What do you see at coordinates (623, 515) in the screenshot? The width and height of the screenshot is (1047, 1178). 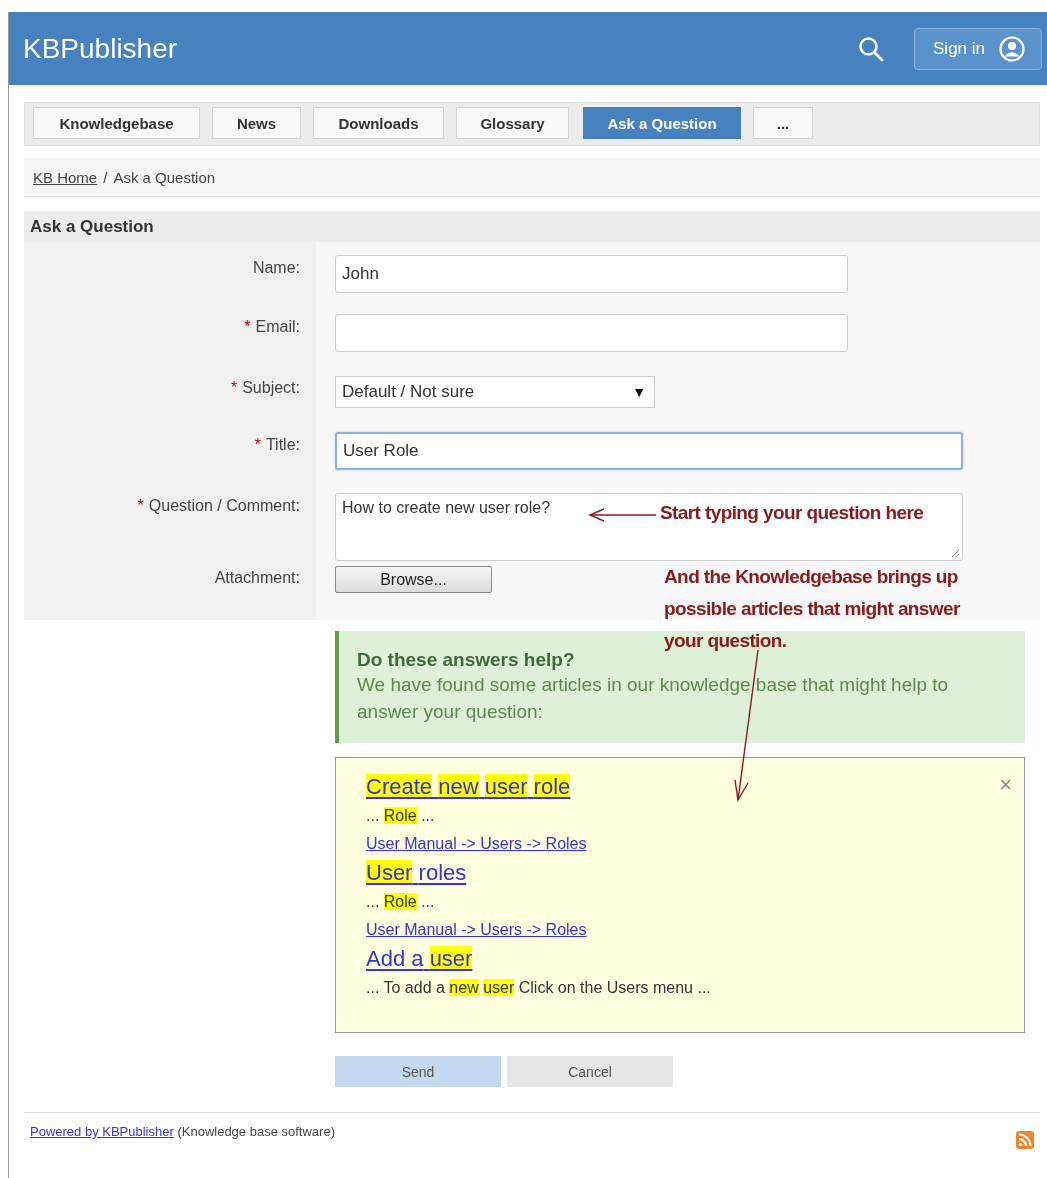 I see `annotation-arrow` at bounding box center [623, 515].